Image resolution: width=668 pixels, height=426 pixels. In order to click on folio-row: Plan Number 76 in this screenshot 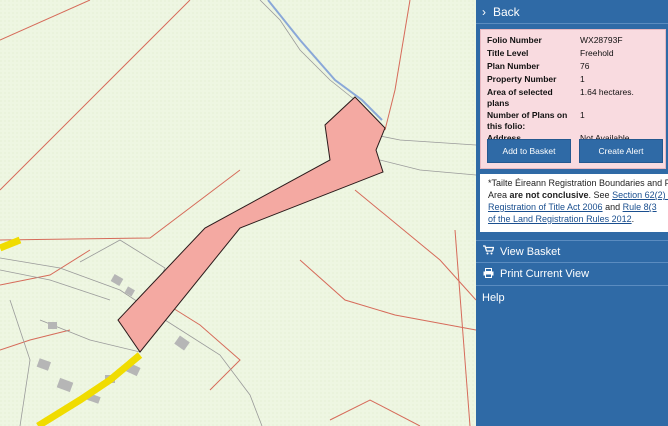, I will do `click(538, 66)`.